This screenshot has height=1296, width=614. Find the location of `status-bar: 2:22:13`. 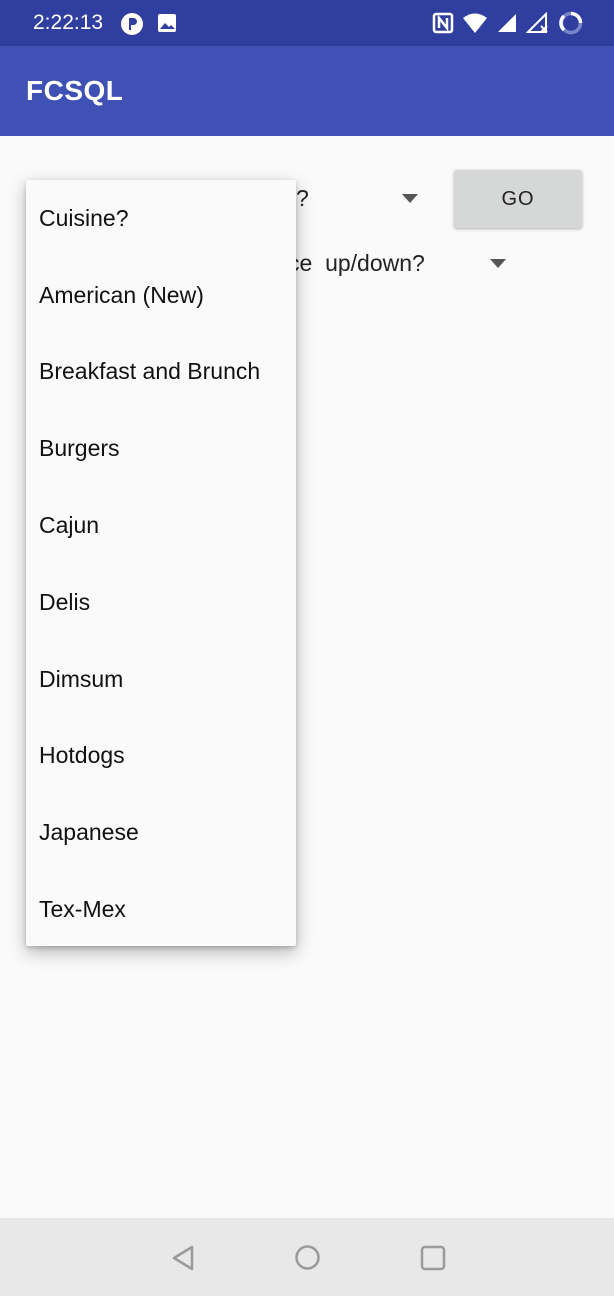

status-bar: 2:22:13 is located at coordinates (307, 23).